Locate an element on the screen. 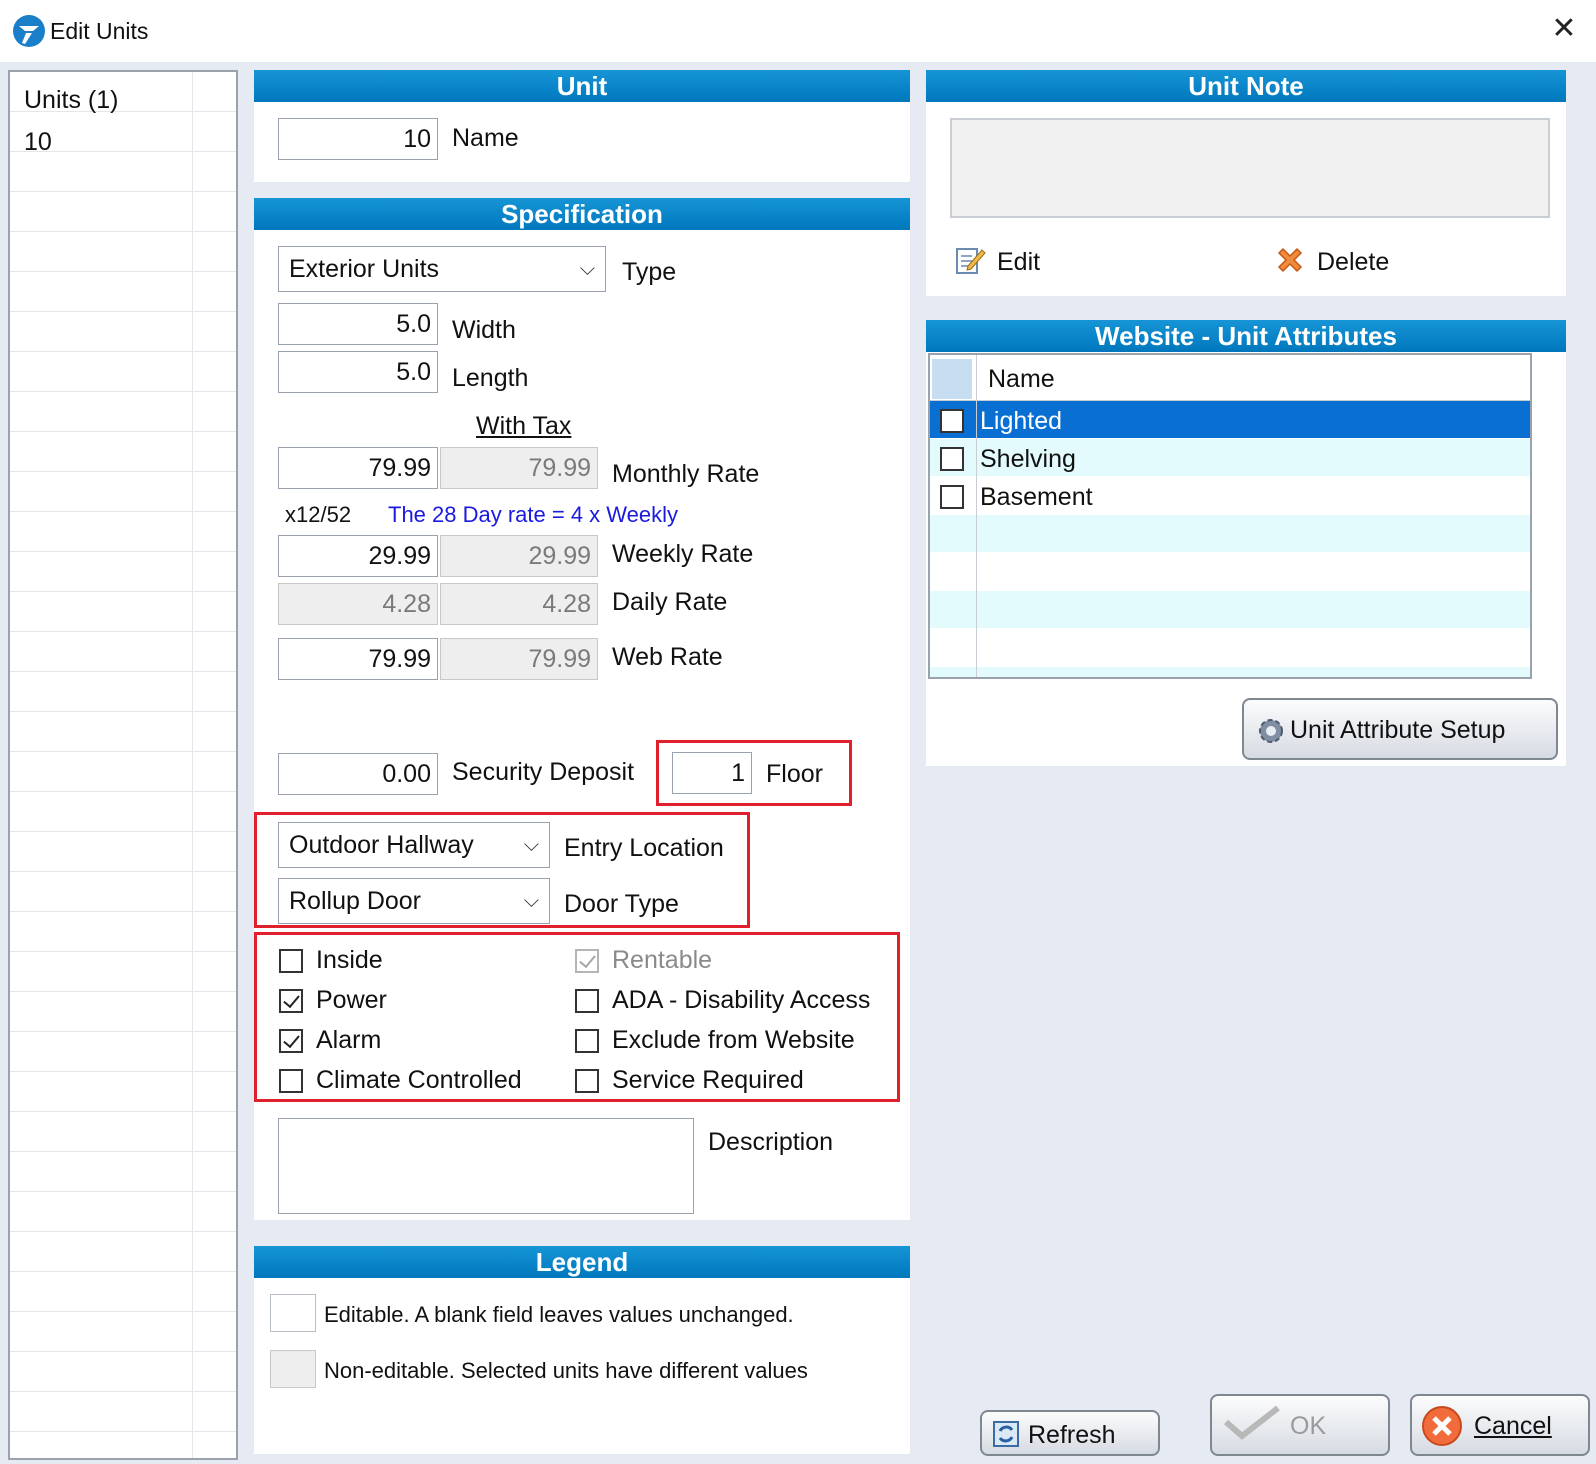  unit-list: Units (1) 10 is located at coordinates (123, 765).